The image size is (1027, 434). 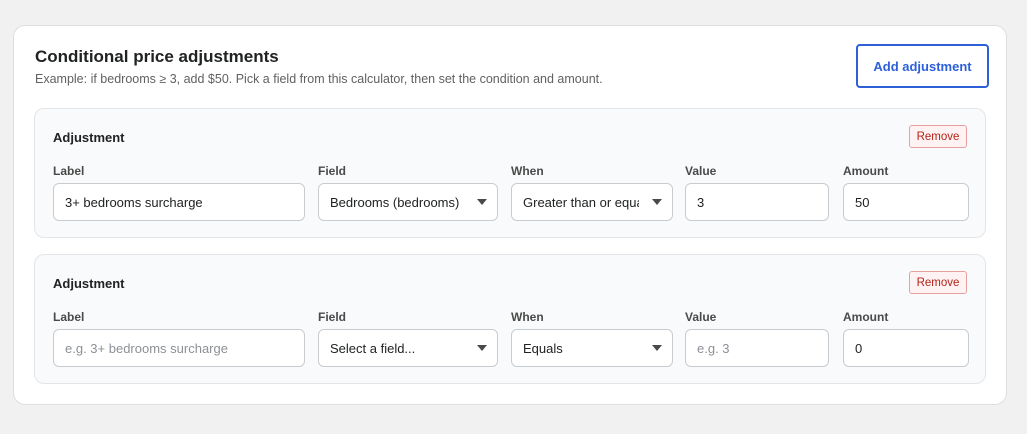 I want to click on when-select-group: When Equals, so click(x=592, y=338).